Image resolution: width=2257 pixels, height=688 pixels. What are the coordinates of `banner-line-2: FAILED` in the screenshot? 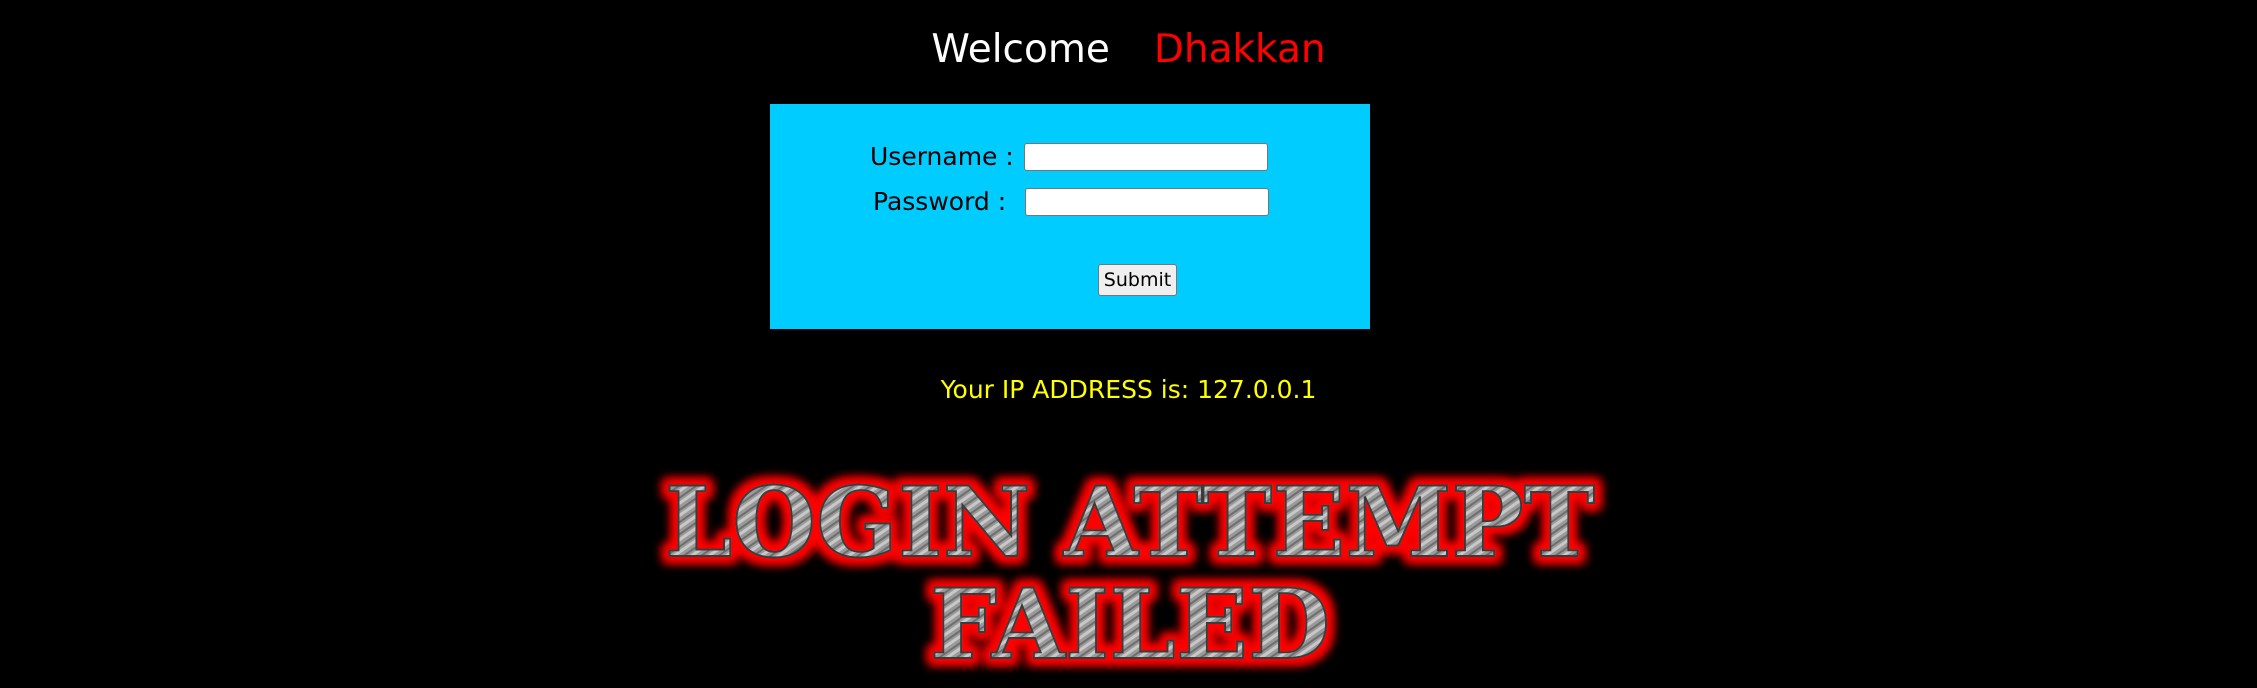 It's located at (1130, 624).